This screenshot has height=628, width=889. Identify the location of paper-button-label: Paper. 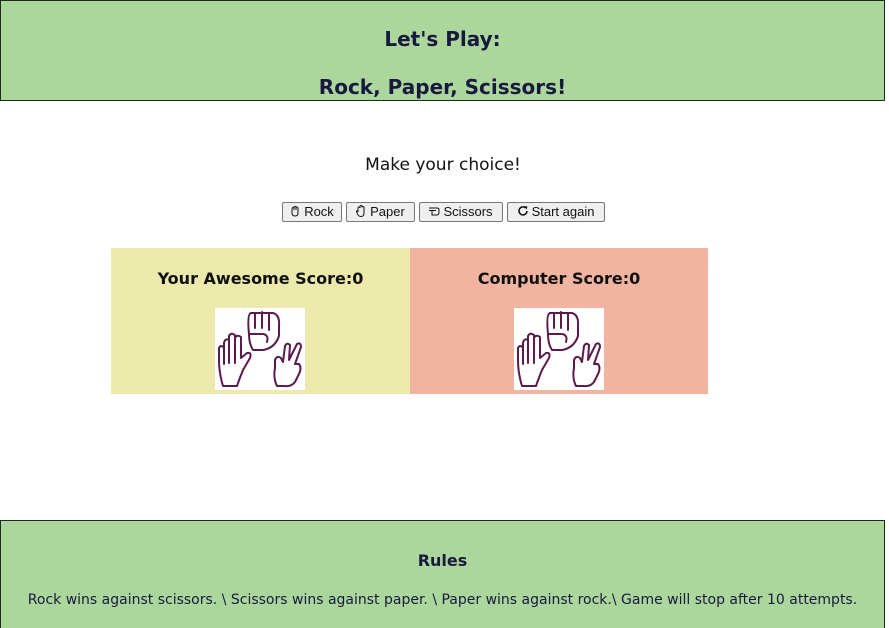
(387, 211).